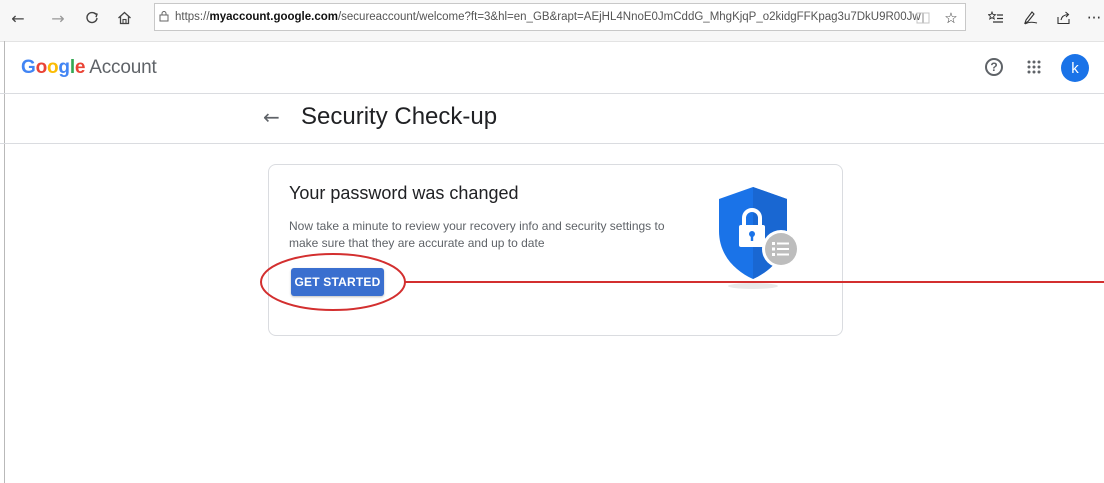 The image size is (1104, 483). I want to click on google-wordmark: Google, so click(53, 67).